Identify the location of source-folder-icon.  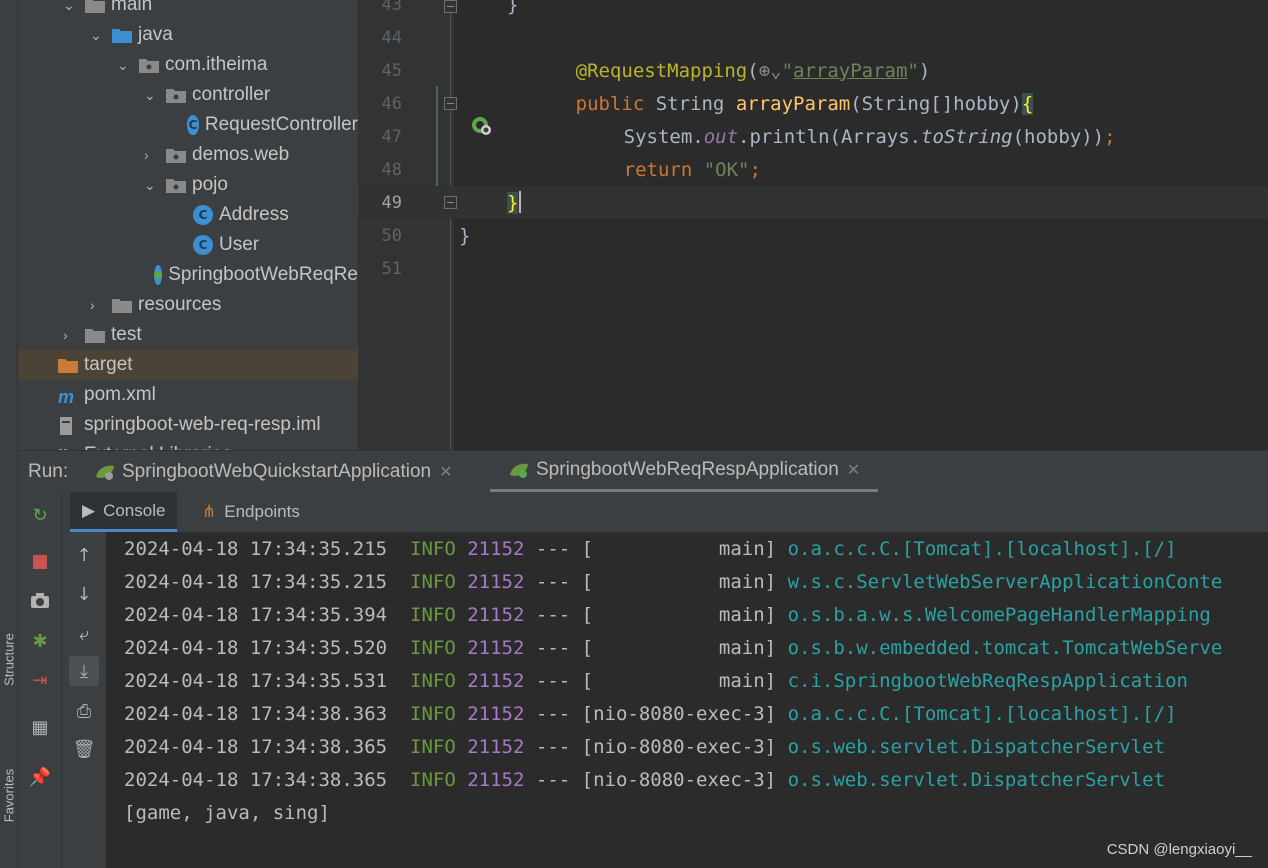
(122, 35).